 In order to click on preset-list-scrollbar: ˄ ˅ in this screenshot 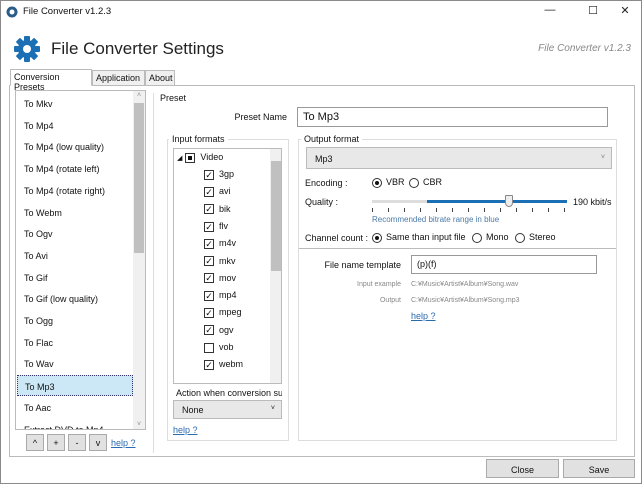, I will do `click(139, 260)`.